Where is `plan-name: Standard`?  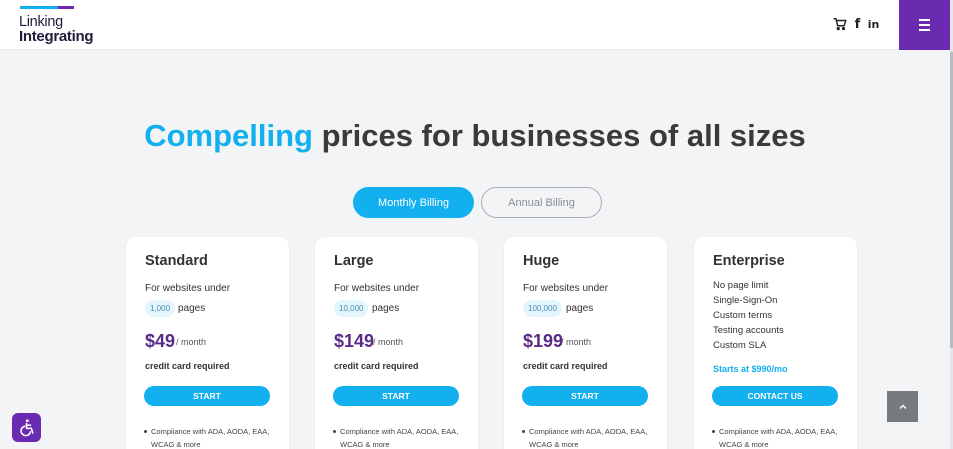 plan-name: Standard is located at coordinates (176, 261).